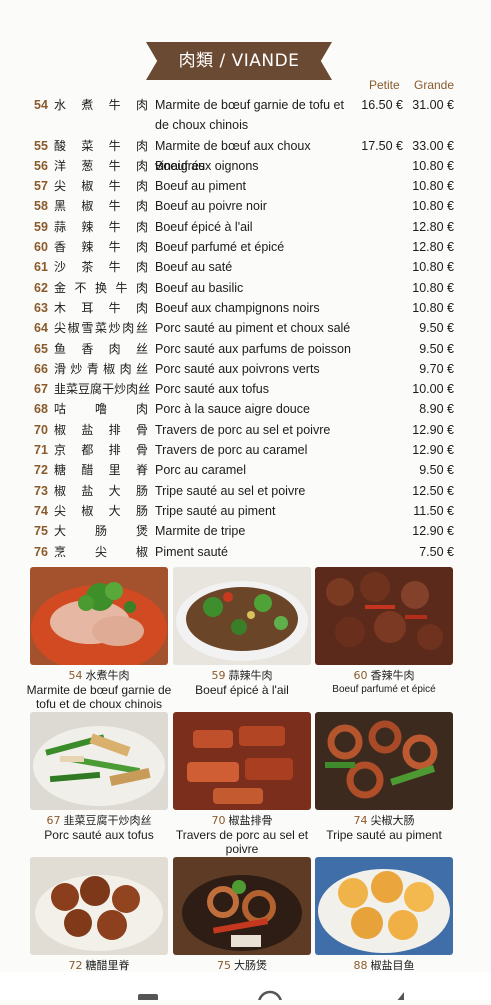  Describe the element at coordinates (107, 965) in the screenshot. I see `caption-zh: 糖醋里脊` at that location.